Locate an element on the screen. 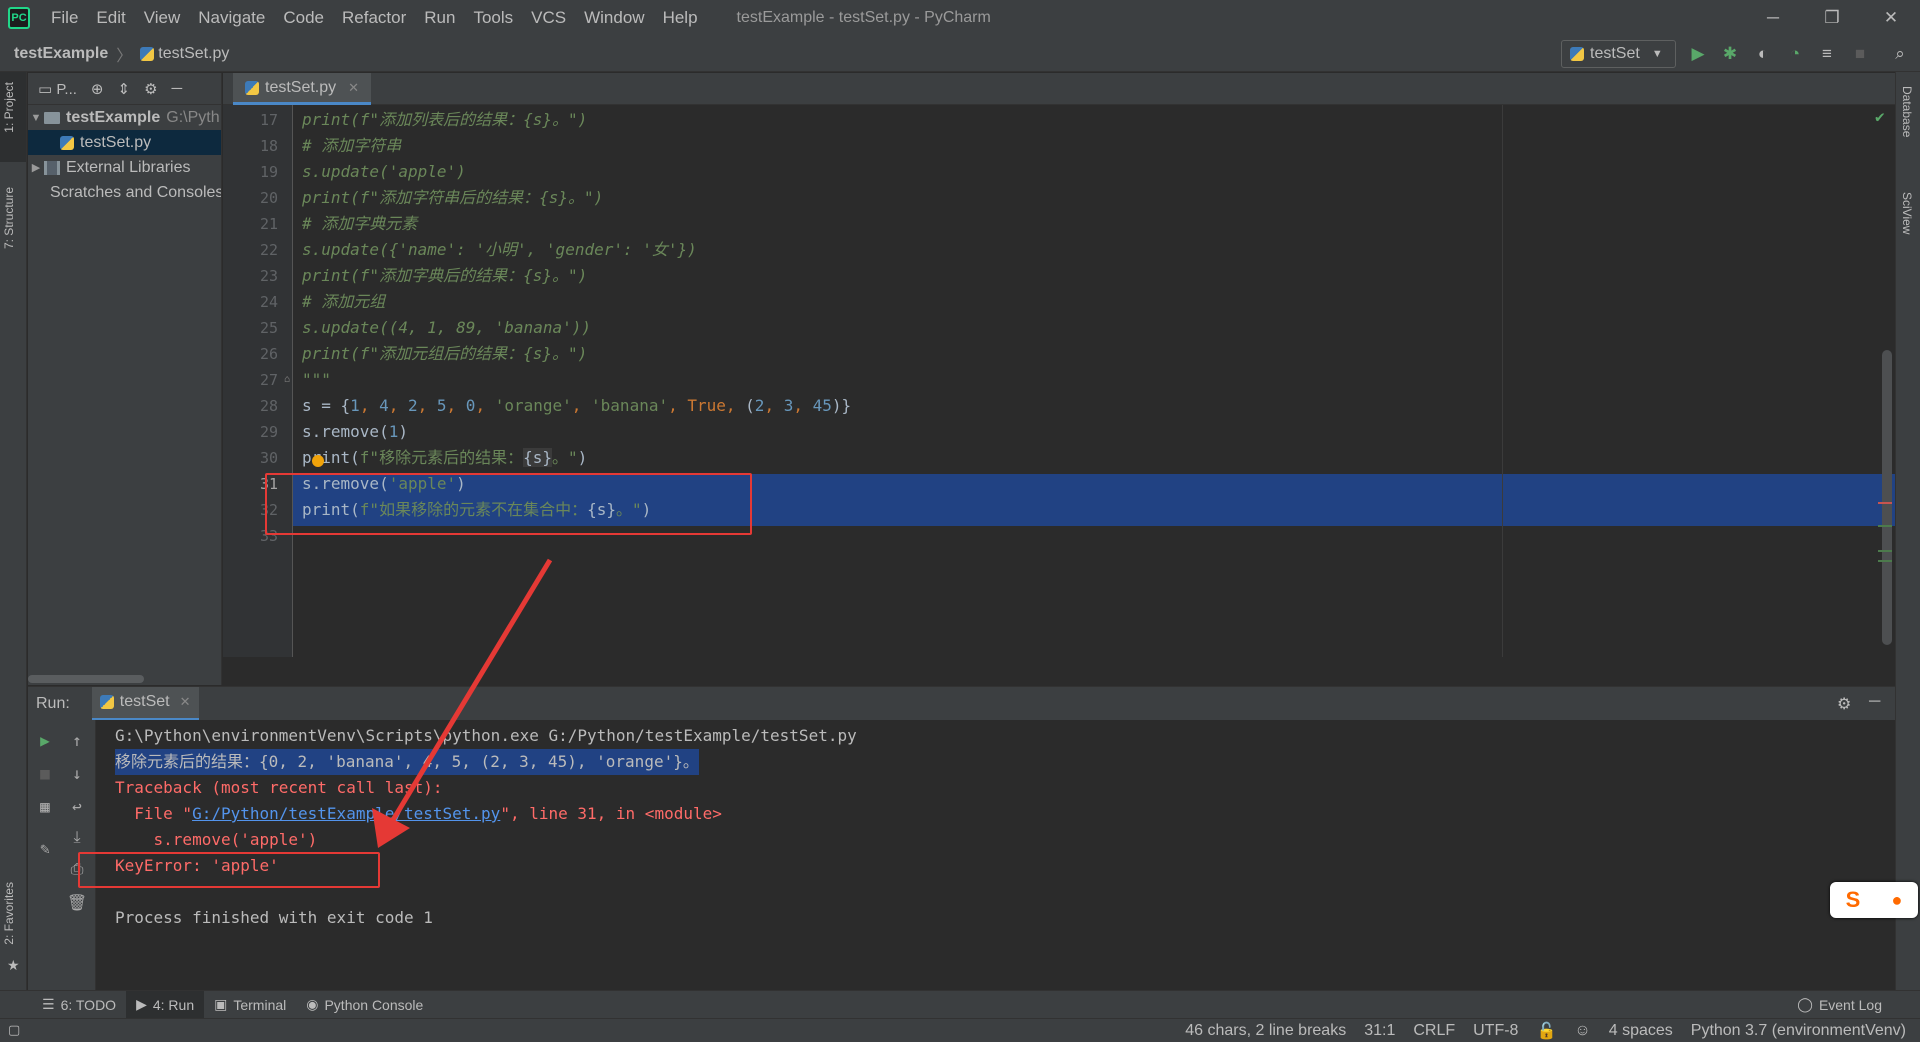 The image size is (1920, 1042). token: {s} is located at coordinates (537, 457).